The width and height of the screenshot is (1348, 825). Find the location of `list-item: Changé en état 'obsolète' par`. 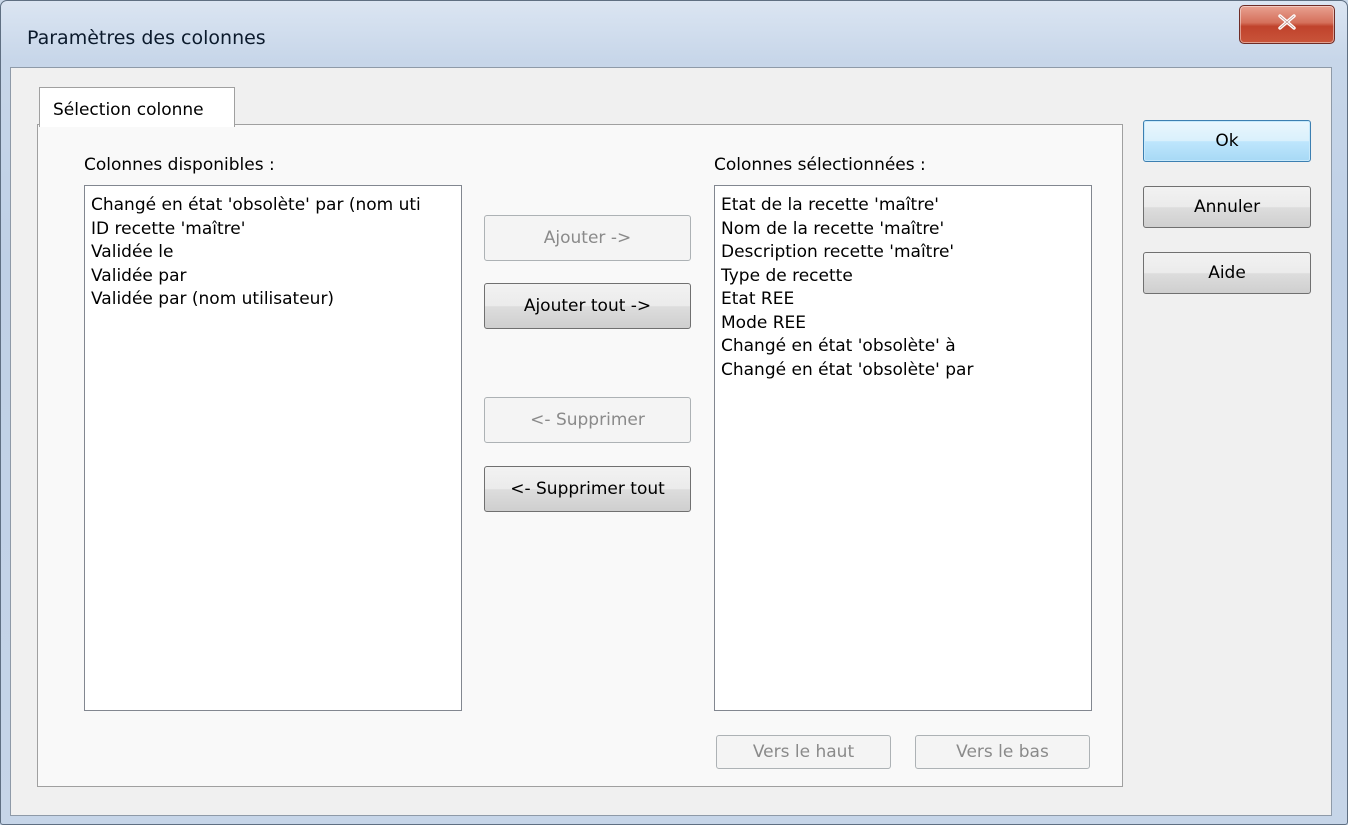

list-item: Changé en état 'obsolète' par is located at coordinates (906, 371).